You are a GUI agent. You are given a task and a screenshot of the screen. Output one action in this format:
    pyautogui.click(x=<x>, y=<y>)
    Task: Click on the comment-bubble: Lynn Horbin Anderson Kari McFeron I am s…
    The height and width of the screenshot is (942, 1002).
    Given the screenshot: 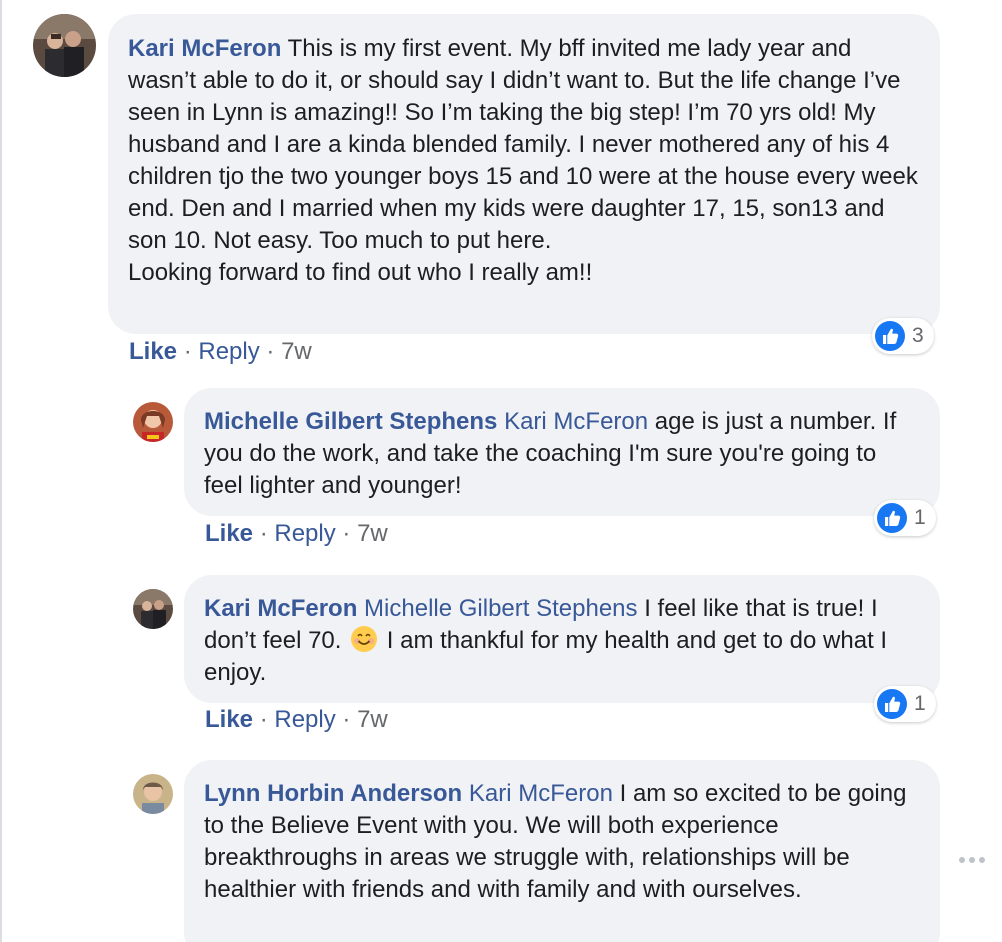 What is the action you would take?
    pyautogui.click(x=562, y=851)
    